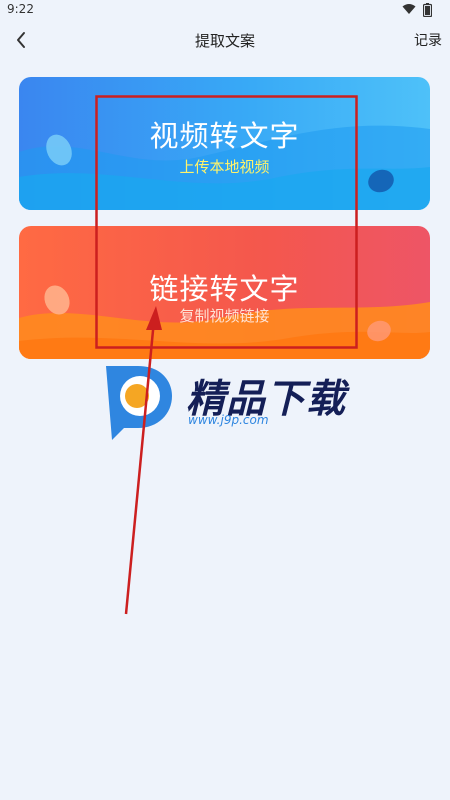 Image resolution: width=450 pixels, height=800 pixels. What do you see at coordinates (225, 10) in the screenshot?
I see `status-bar: 9:22` at bounding box center [225, 10].